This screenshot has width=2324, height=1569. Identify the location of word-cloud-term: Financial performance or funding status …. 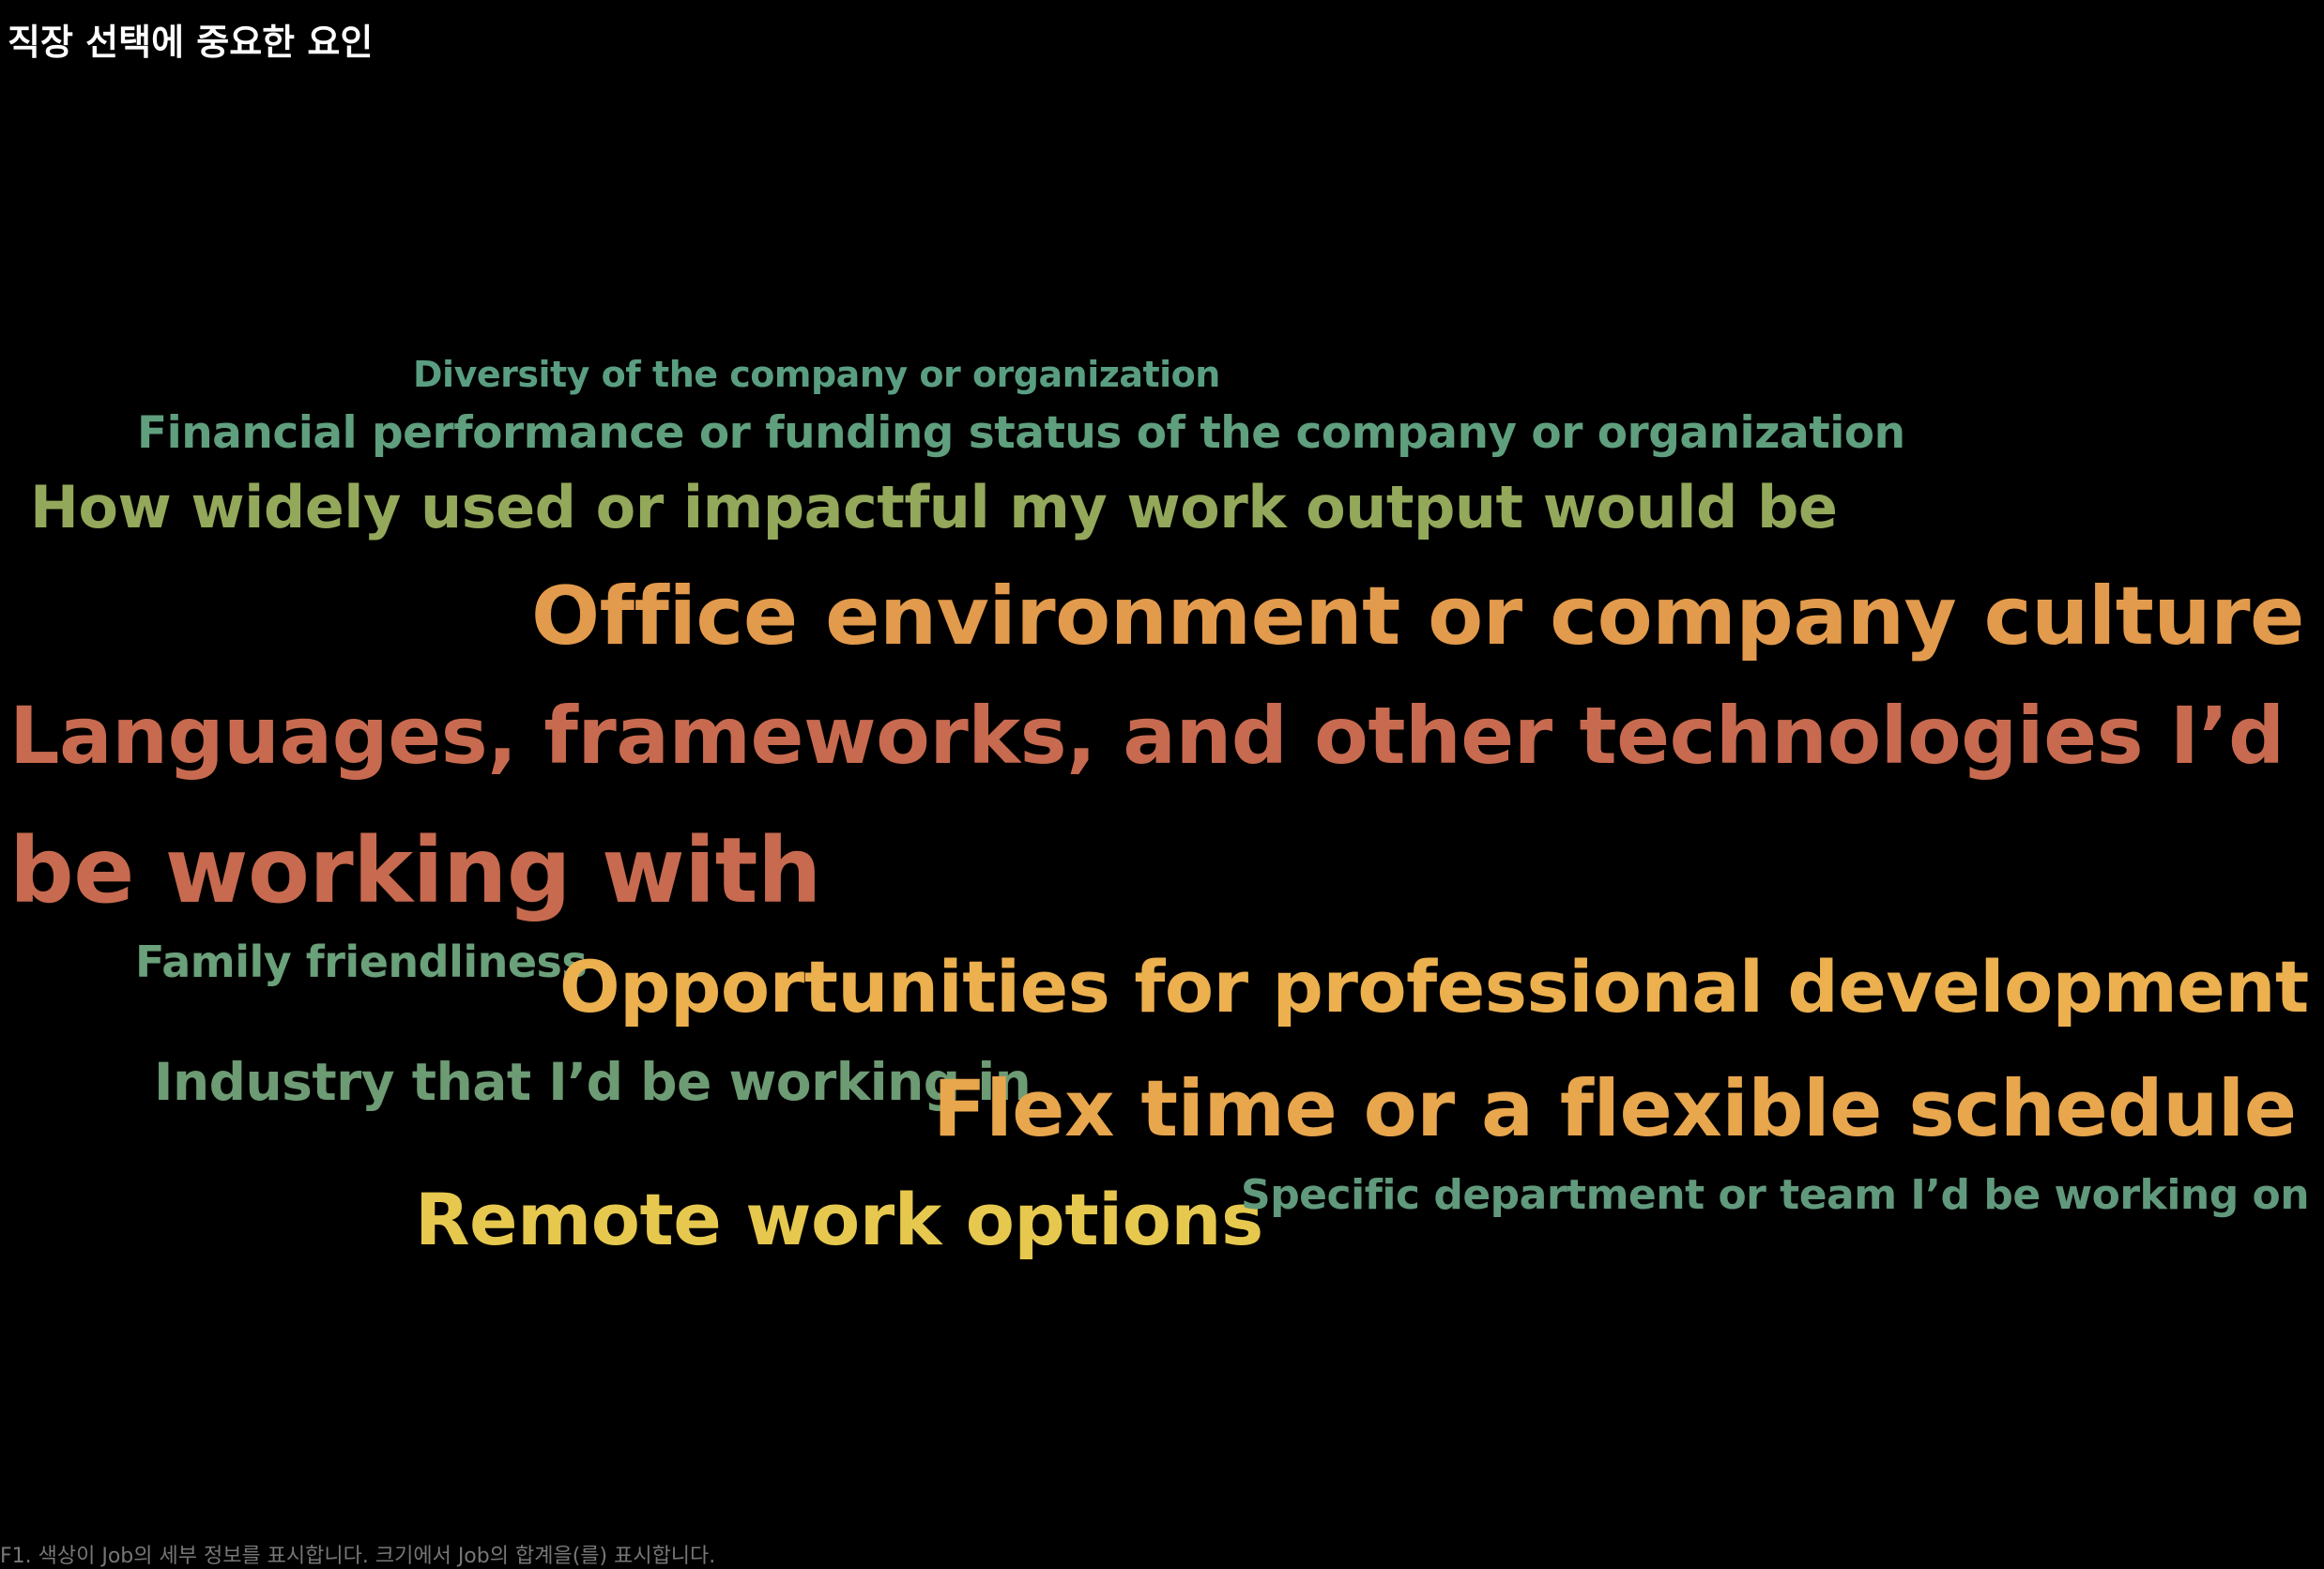
(1021, 433).